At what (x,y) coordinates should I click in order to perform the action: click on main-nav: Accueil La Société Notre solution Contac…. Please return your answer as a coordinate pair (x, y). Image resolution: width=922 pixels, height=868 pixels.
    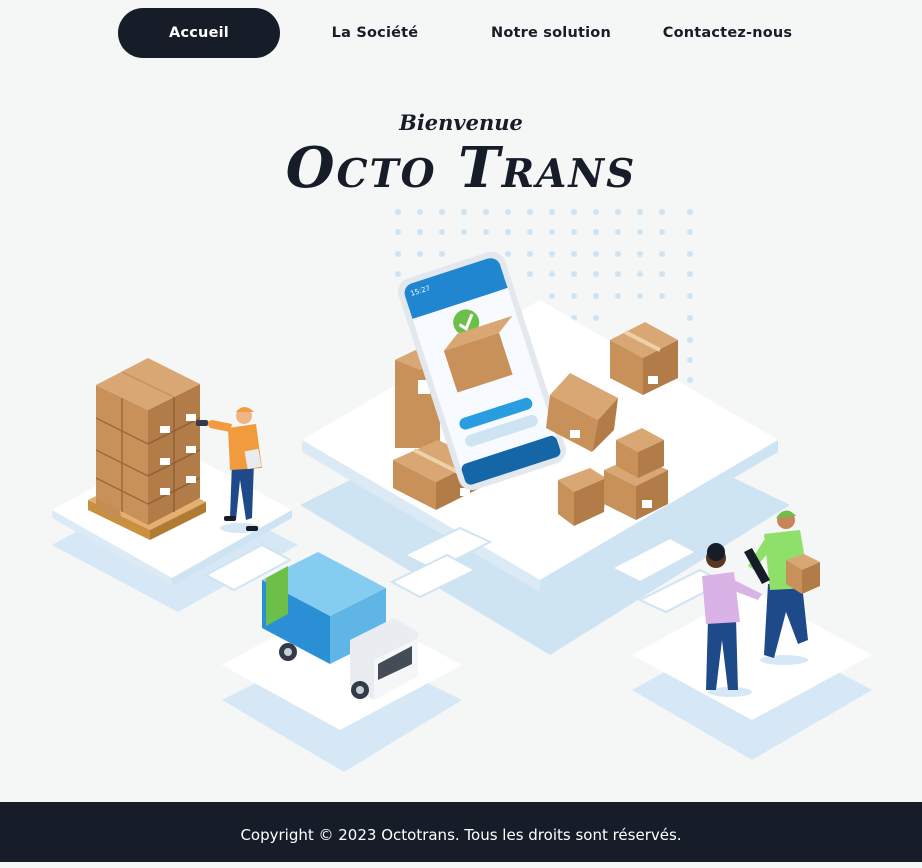
    Looking at the image, I should click on (461, 33).